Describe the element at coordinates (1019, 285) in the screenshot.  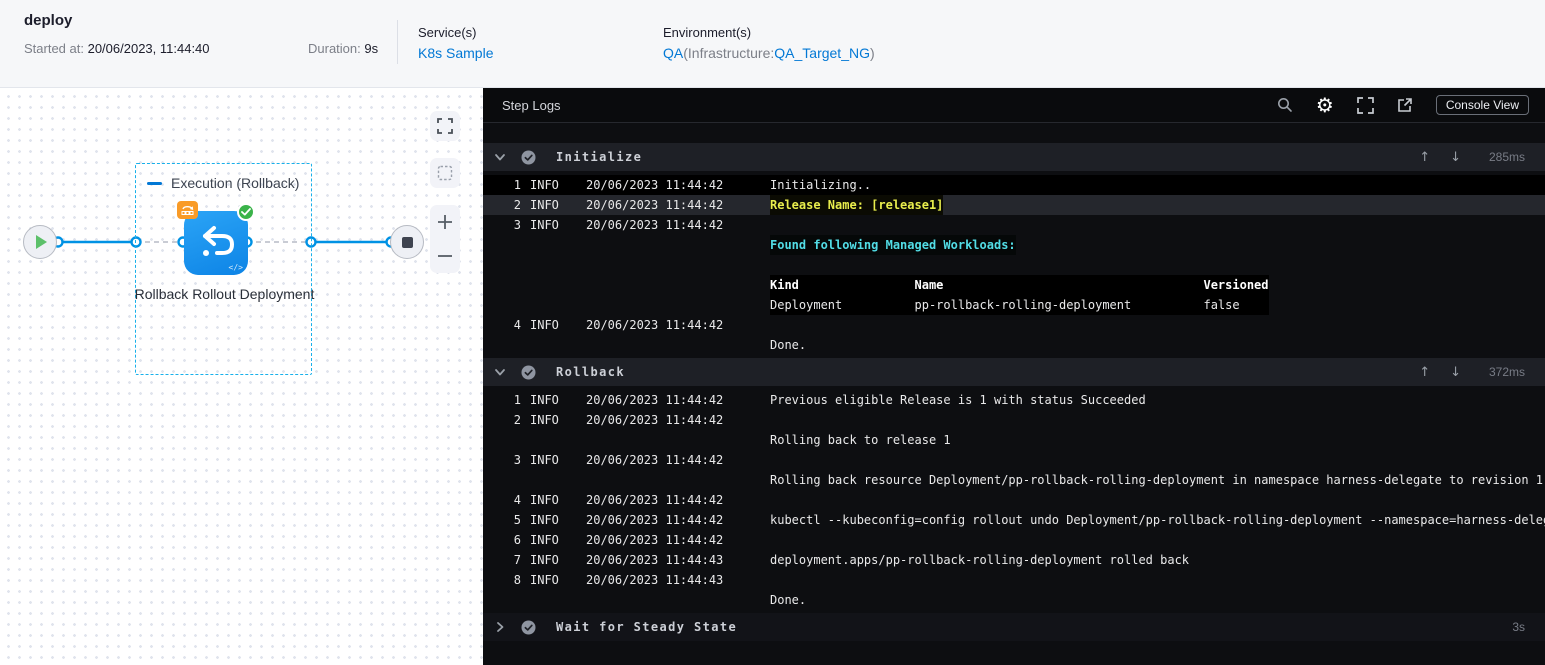
I see `log-message: Kind Name Versioned` at that location.